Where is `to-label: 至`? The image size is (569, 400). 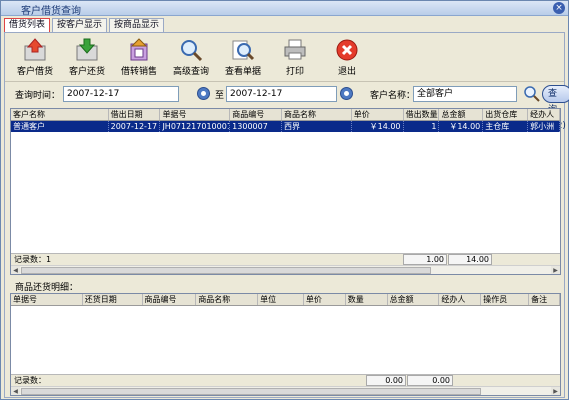 to-label: 至 is located at coordinates (220, 96).